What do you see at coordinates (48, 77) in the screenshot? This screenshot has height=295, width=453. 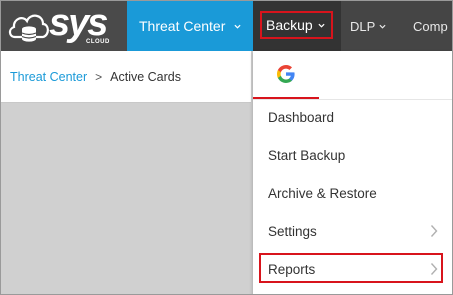 I see `breadcrumb-link-threat-center: Threat Center` at bounding box center [48, 77].